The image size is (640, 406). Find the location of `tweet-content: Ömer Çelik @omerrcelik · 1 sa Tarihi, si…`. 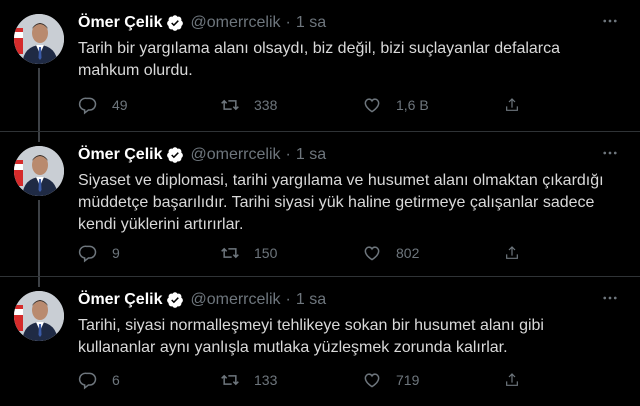

tweet-content: Ömer Çelik @omerrcelik · 1 sa Tarihi, si… is located at coordinates (349, 324).